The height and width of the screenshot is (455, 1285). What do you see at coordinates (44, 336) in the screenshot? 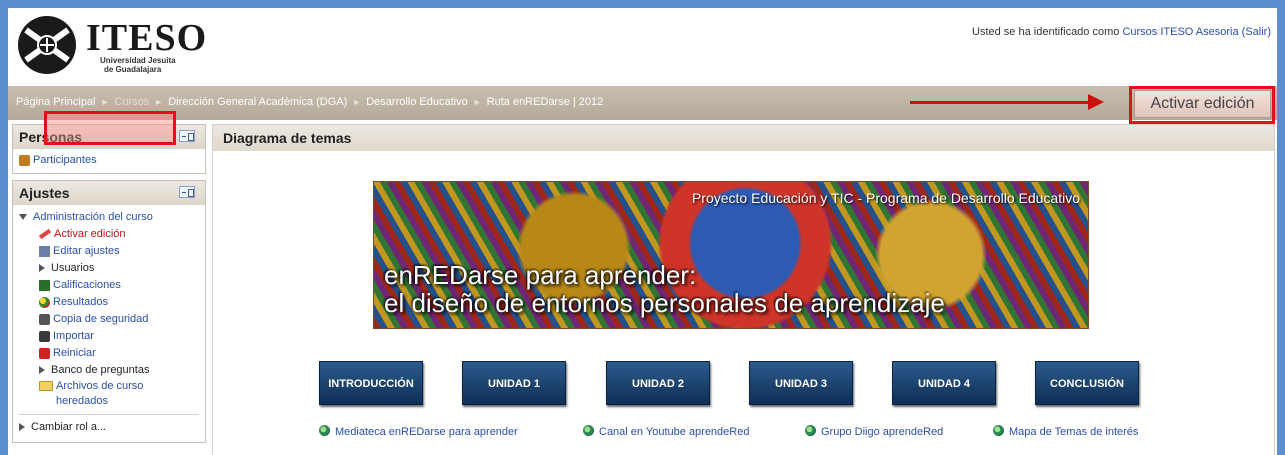
I see `import-icon` at bounding box center [44, 336].